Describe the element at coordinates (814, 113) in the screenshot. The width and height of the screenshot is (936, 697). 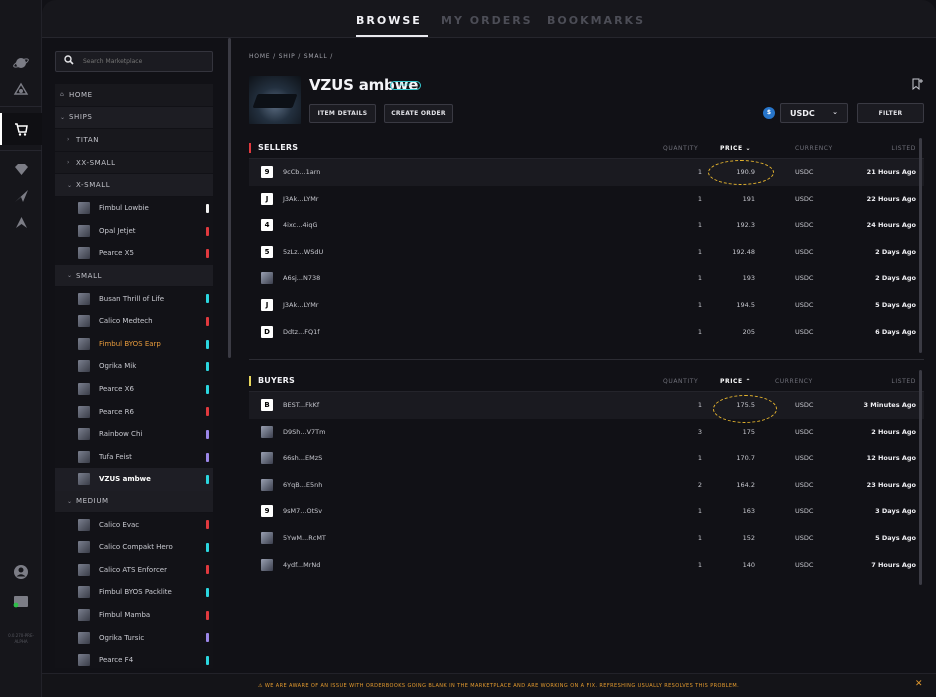
I see `currency-select: USDC ⌄` at that location.